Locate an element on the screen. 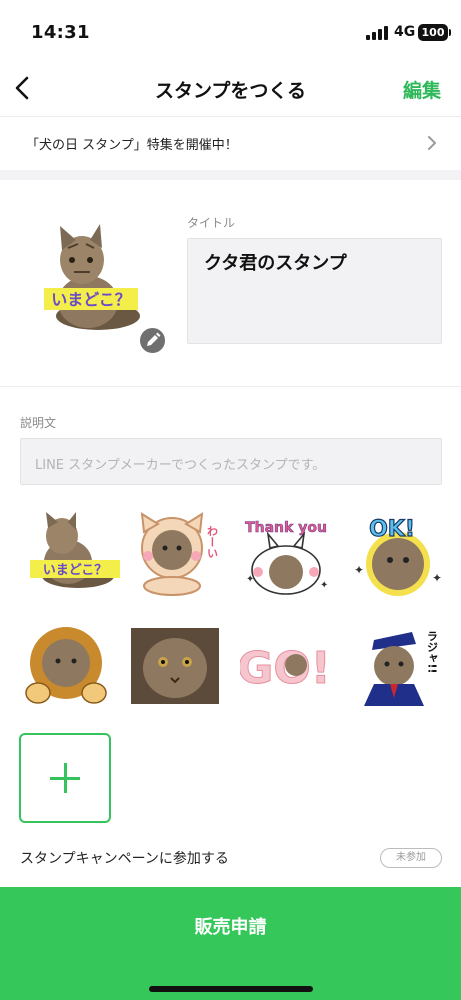  sticker-4: OK! ✦ ✦ is located at coordinates (398, 554).